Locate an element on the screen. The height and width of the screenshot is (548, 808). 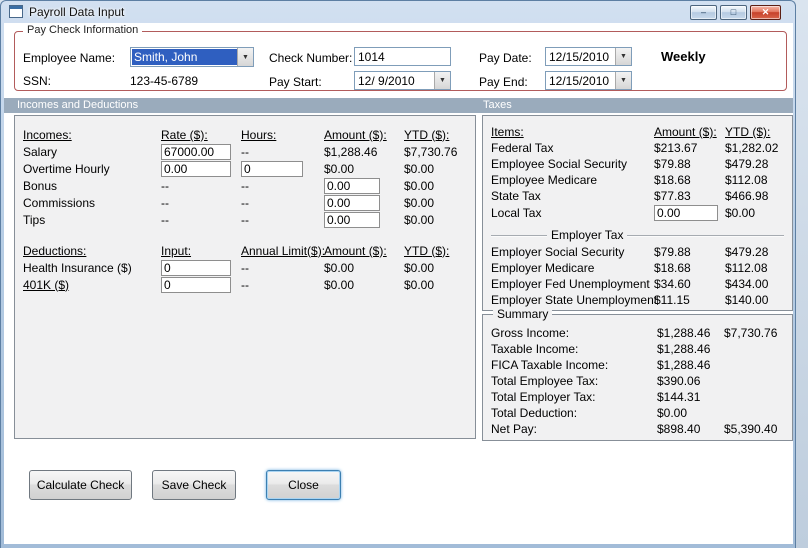
employer-tax-divider: Employer Tax is located at coordinates (637, 234).